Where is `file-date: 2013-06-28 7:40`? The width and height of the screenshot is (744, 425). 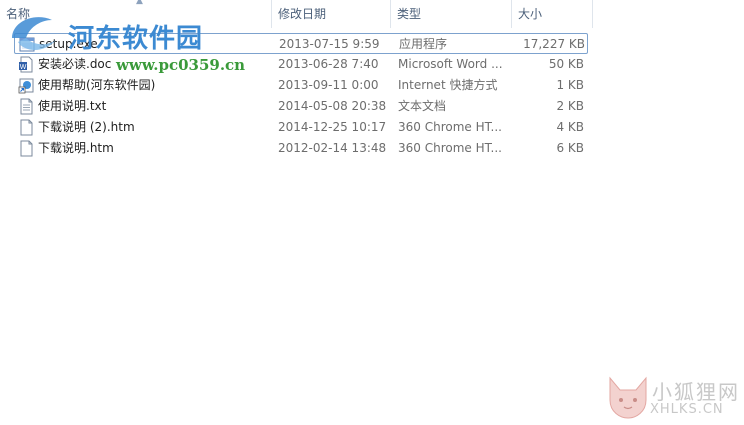 file-date: 2013-06-28 7:40 is located at coordinates (328, 64).